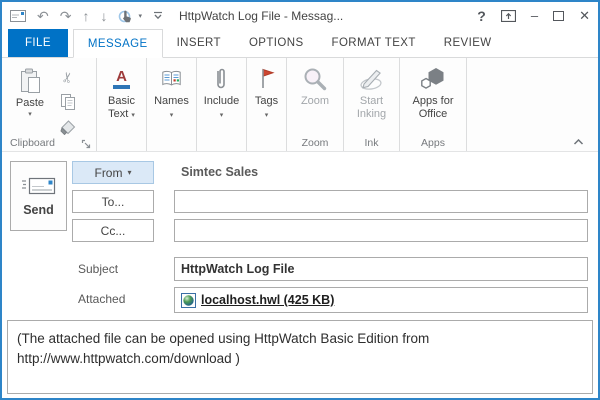 The height and width of the screenshot is (400, 600). Describe the element at coordinates (38, 210) in the screenshot. I see `send-label: Send` at that location.